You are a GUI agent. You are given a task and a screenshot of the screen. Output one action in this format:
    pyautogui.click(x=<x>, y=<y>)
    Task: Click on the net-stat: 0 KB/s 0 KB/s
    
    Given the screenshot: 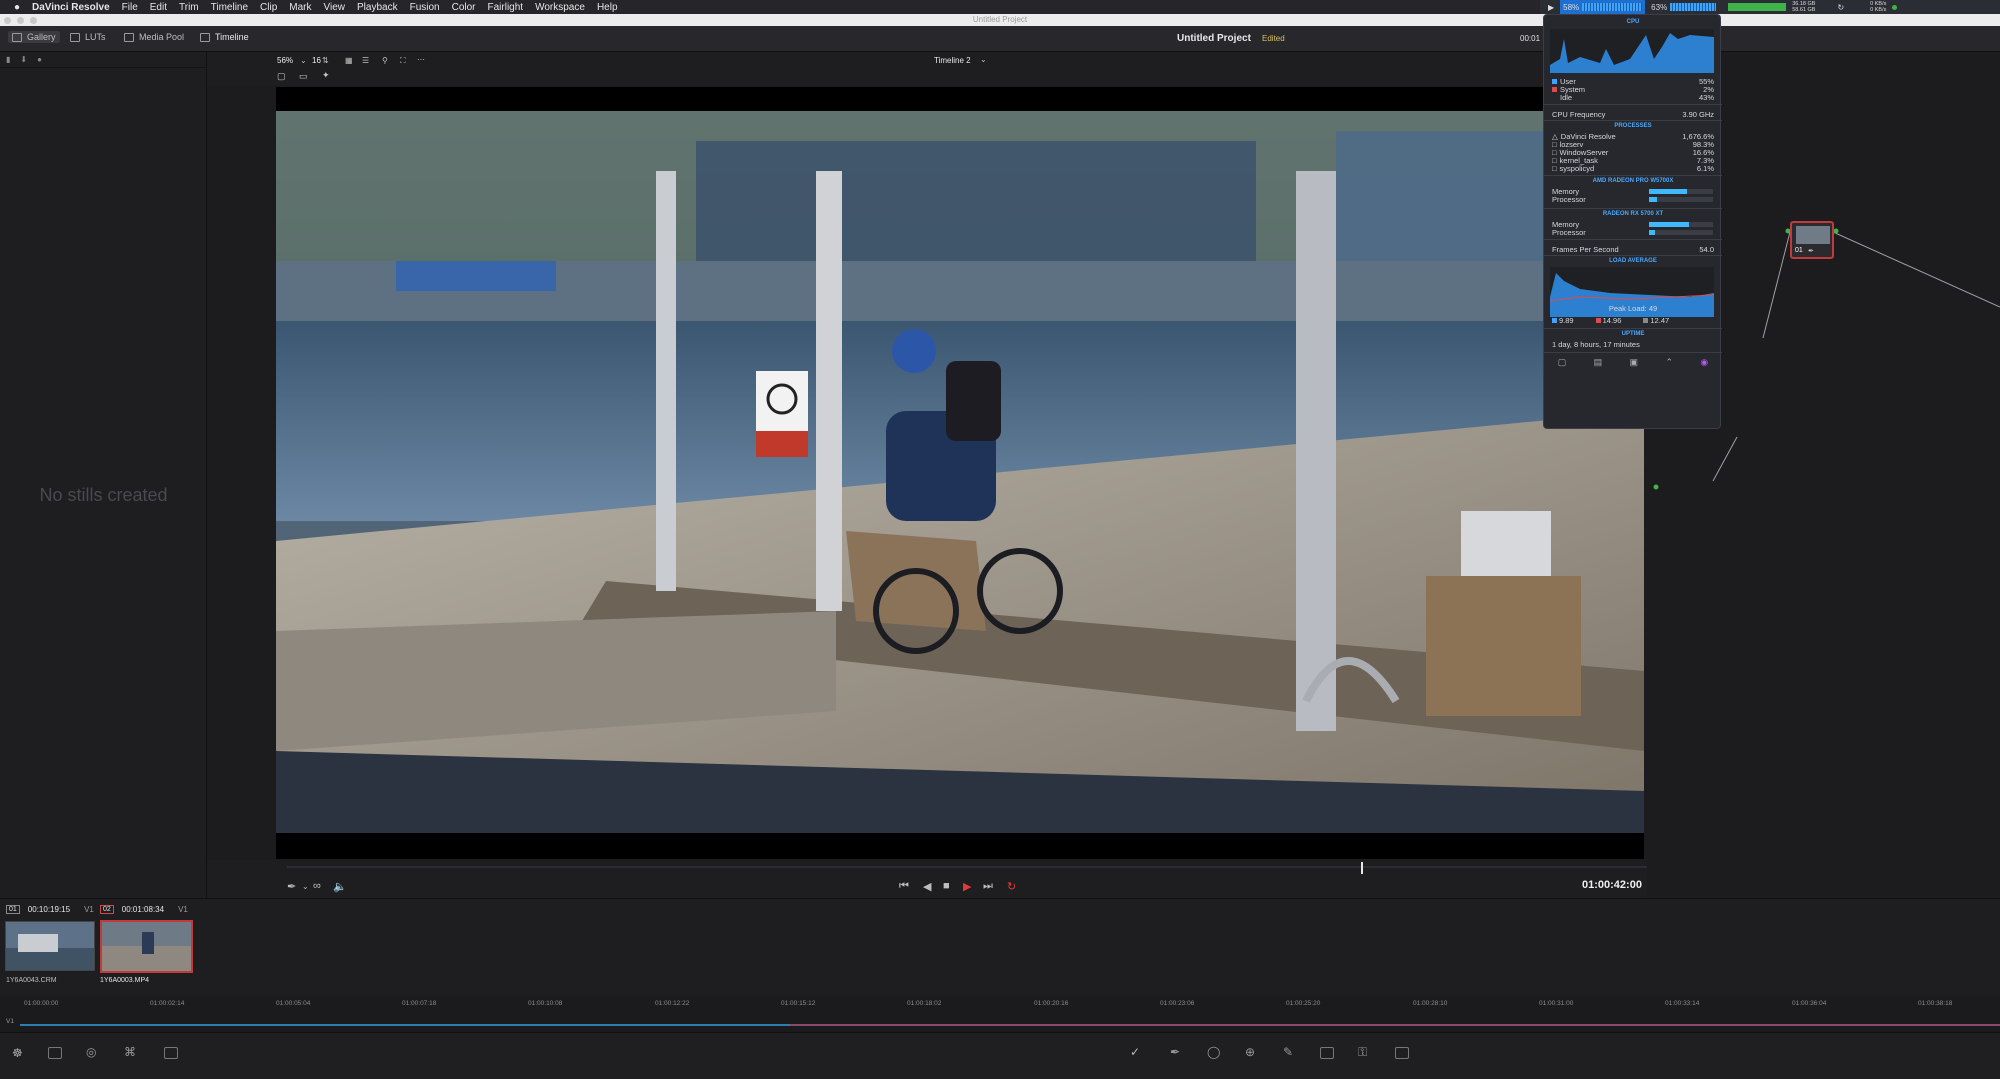 What is the action you would take?
    pyautogui.click(x=1878, y=7)
    